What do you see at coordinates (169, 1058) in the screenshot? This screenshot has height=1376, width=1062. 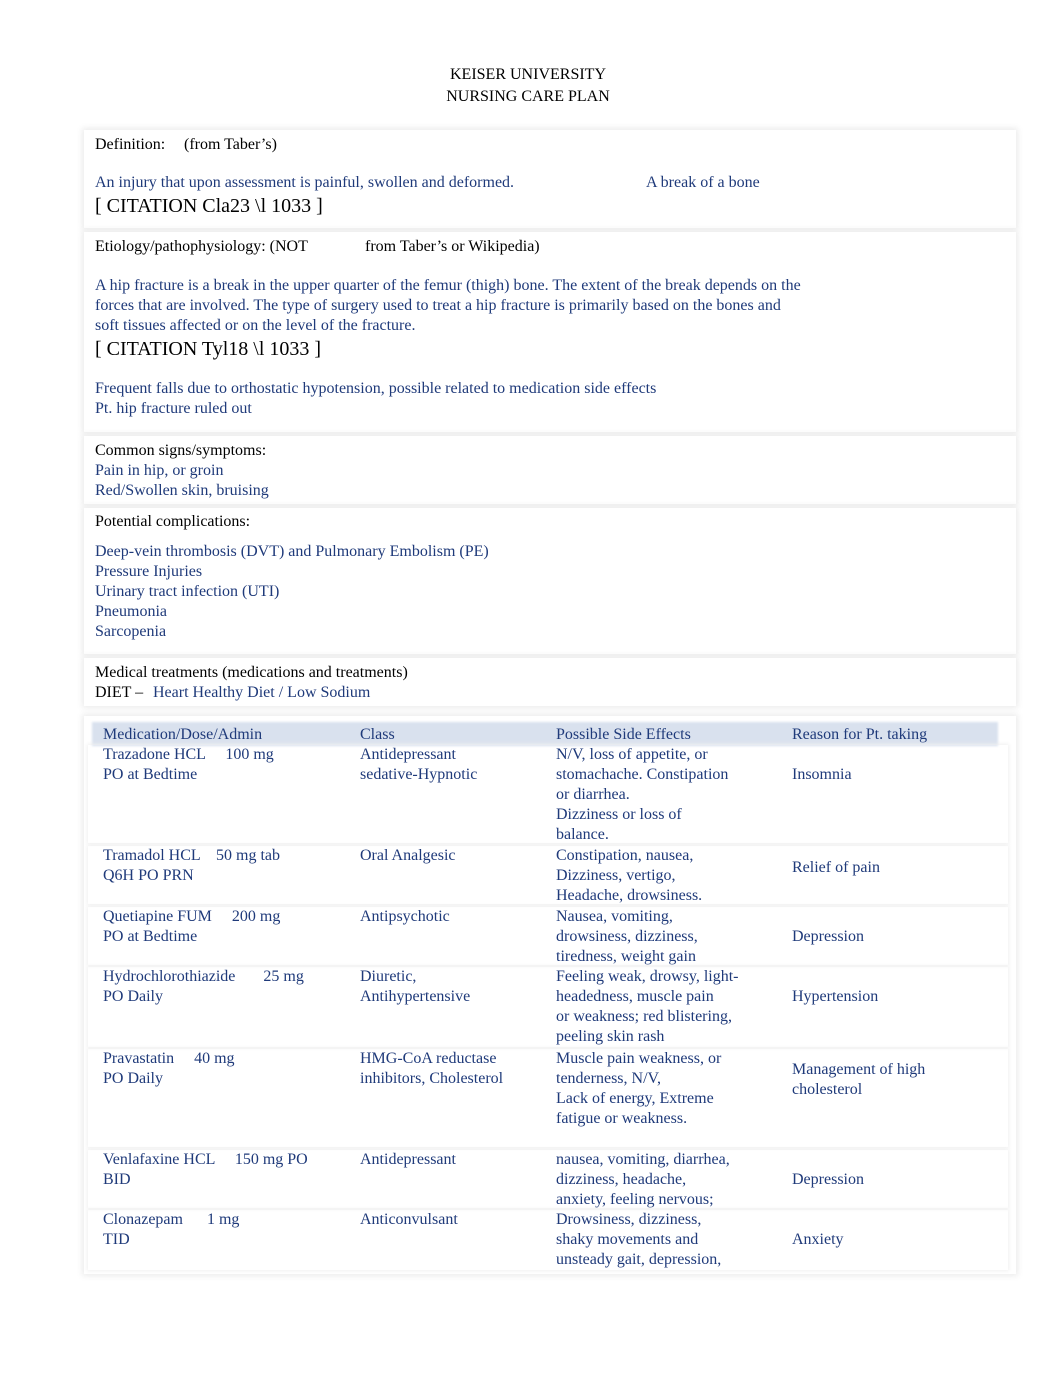 I see `medication-cell: Pravastatin 40 mg` at bounding box center [169, 1058].